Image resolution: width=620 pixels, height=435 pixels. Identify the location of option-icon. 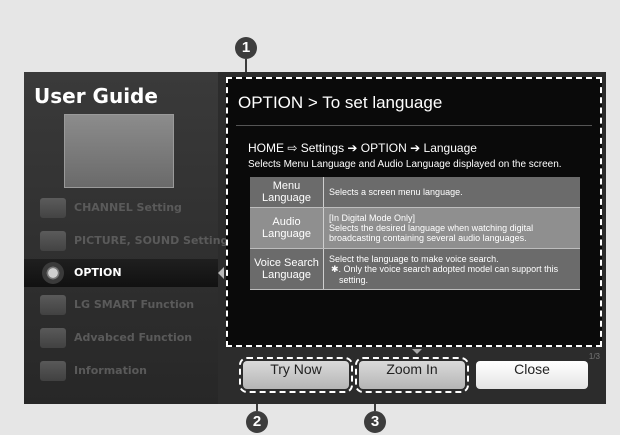
(53, 273).